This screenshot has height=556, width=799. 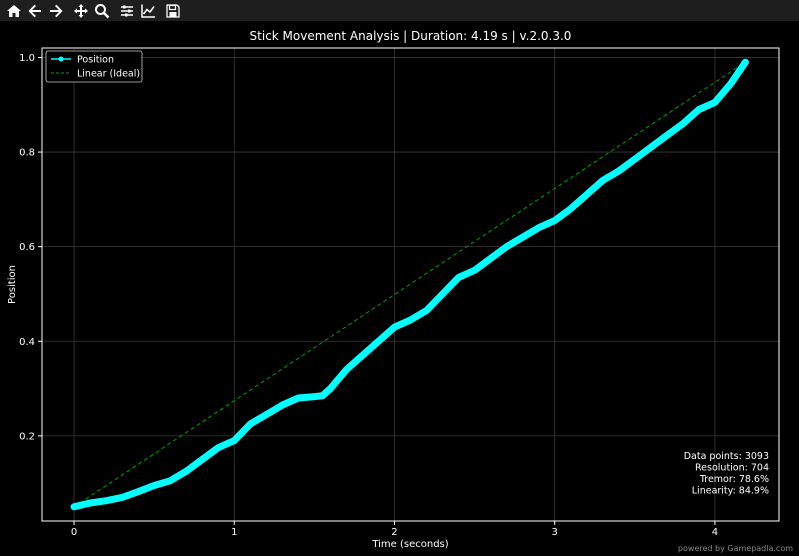 I want to click on x-tick-label: 0, so click(x=74, y=532).